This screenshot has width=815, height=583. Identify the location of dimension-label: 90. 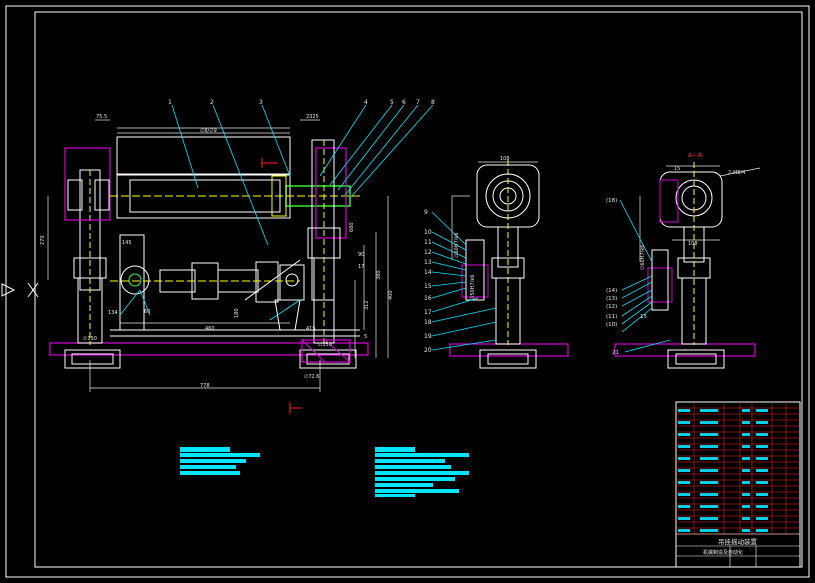
(361, 255).